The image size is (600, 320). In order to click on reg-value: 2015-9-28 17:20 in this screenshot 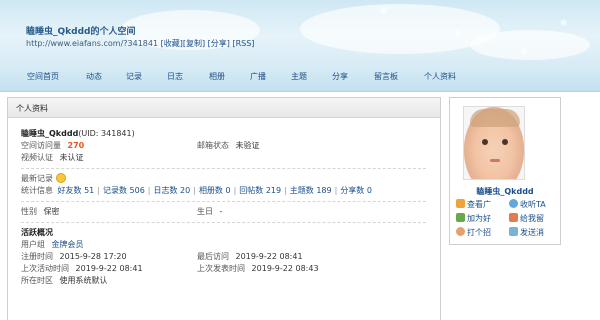, I will do `click(93, 256)`.